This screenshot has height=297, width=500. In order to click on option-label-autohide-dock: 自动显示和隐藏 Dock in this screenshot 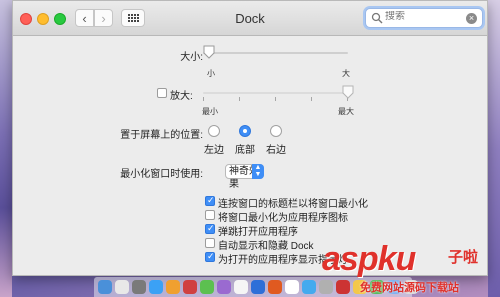, I will do `click(266, 246)`.